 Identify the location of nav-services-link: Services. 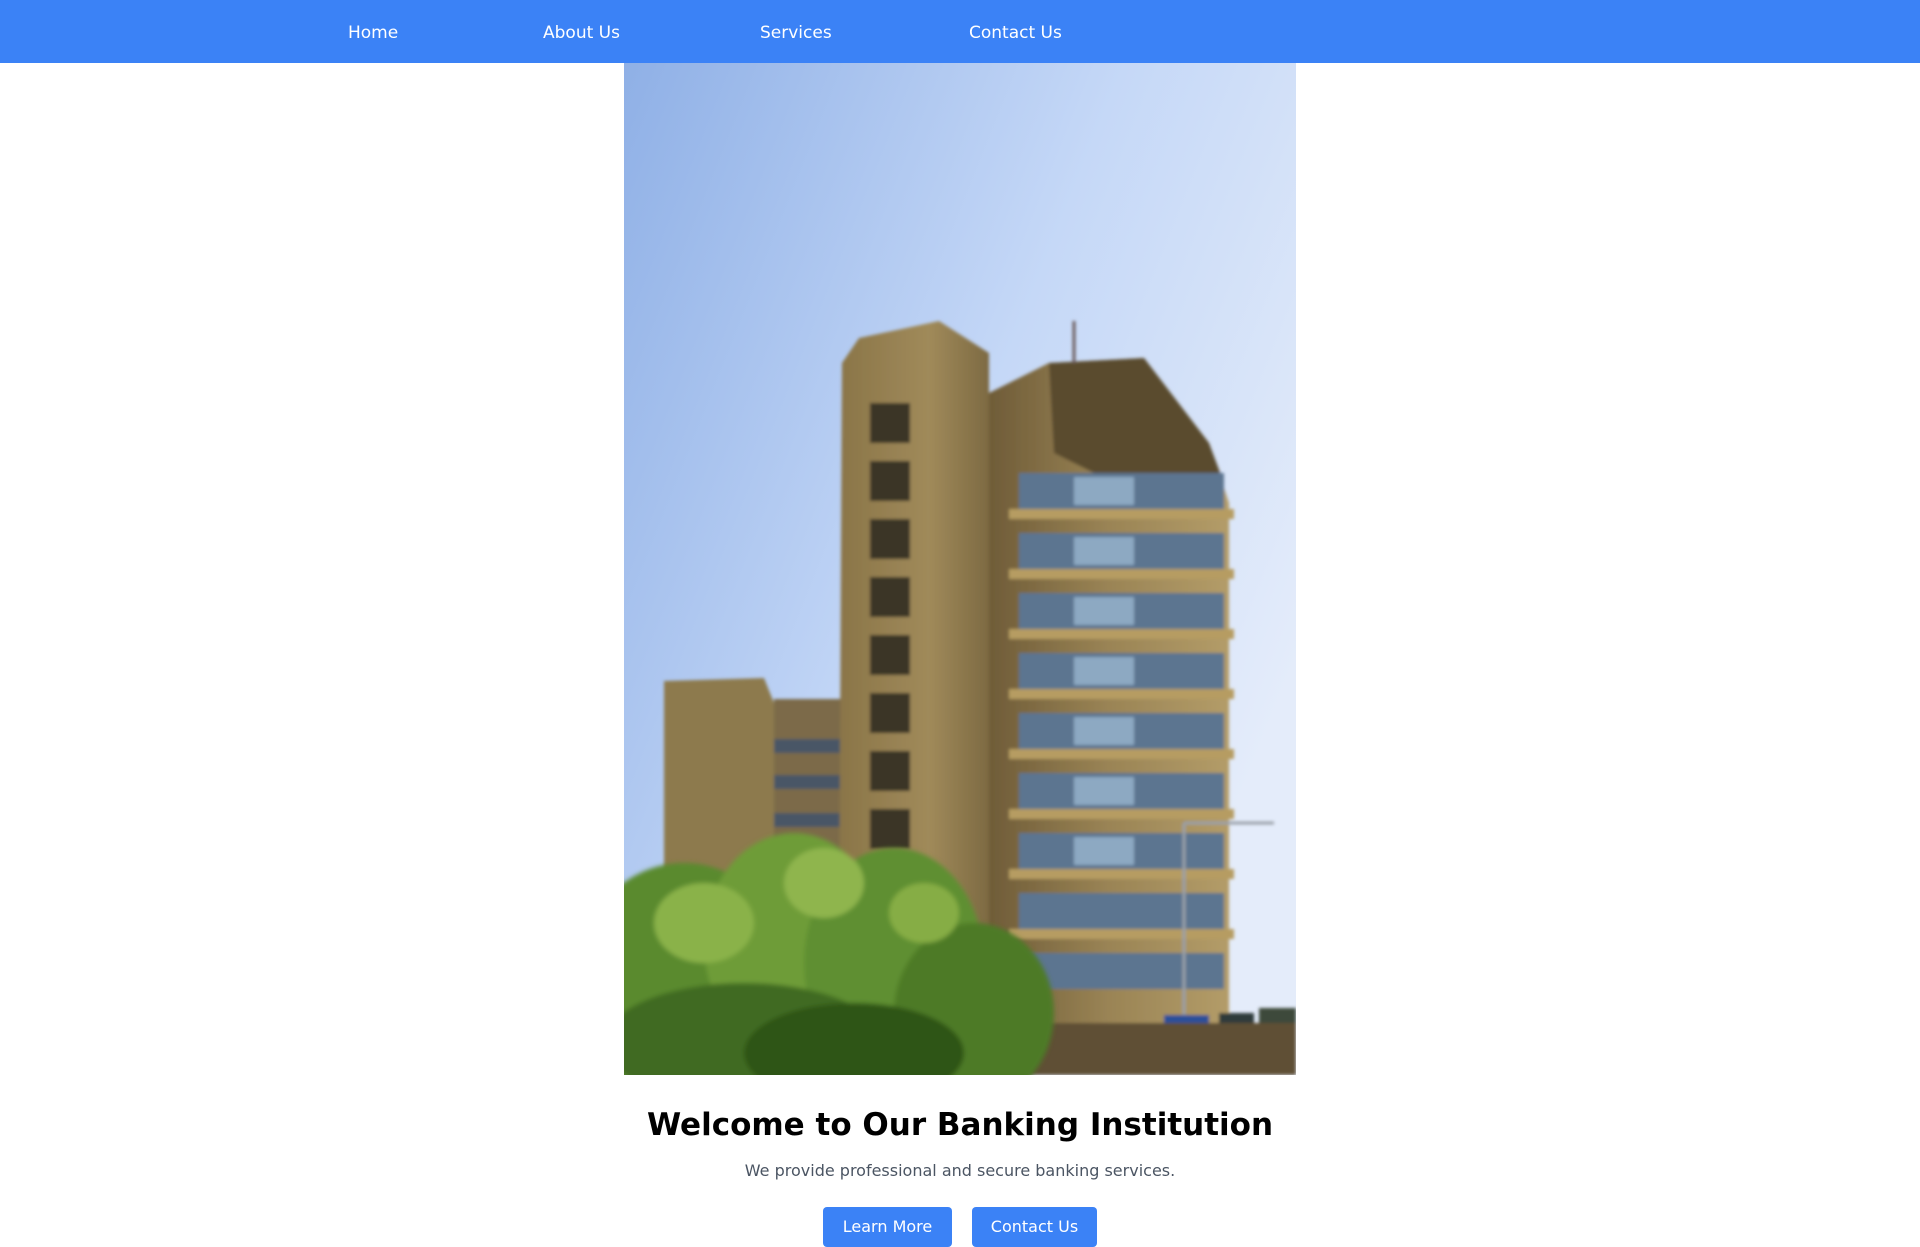
(796, 31).